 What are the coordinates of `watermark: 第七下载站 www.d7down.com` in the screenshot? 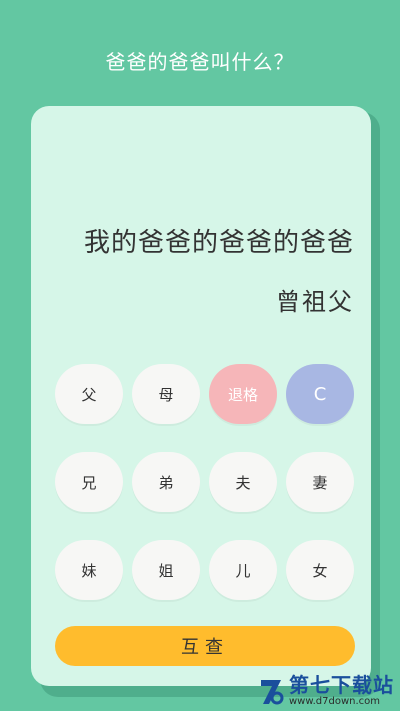 It's located at (325, 691).